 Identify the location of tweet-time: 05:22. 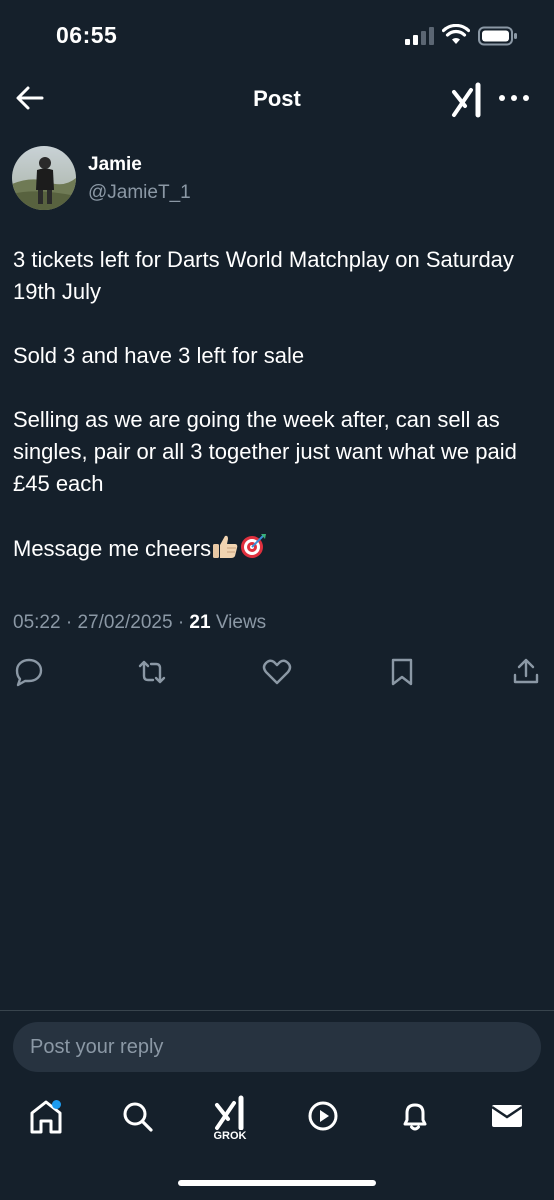
(37, 622).